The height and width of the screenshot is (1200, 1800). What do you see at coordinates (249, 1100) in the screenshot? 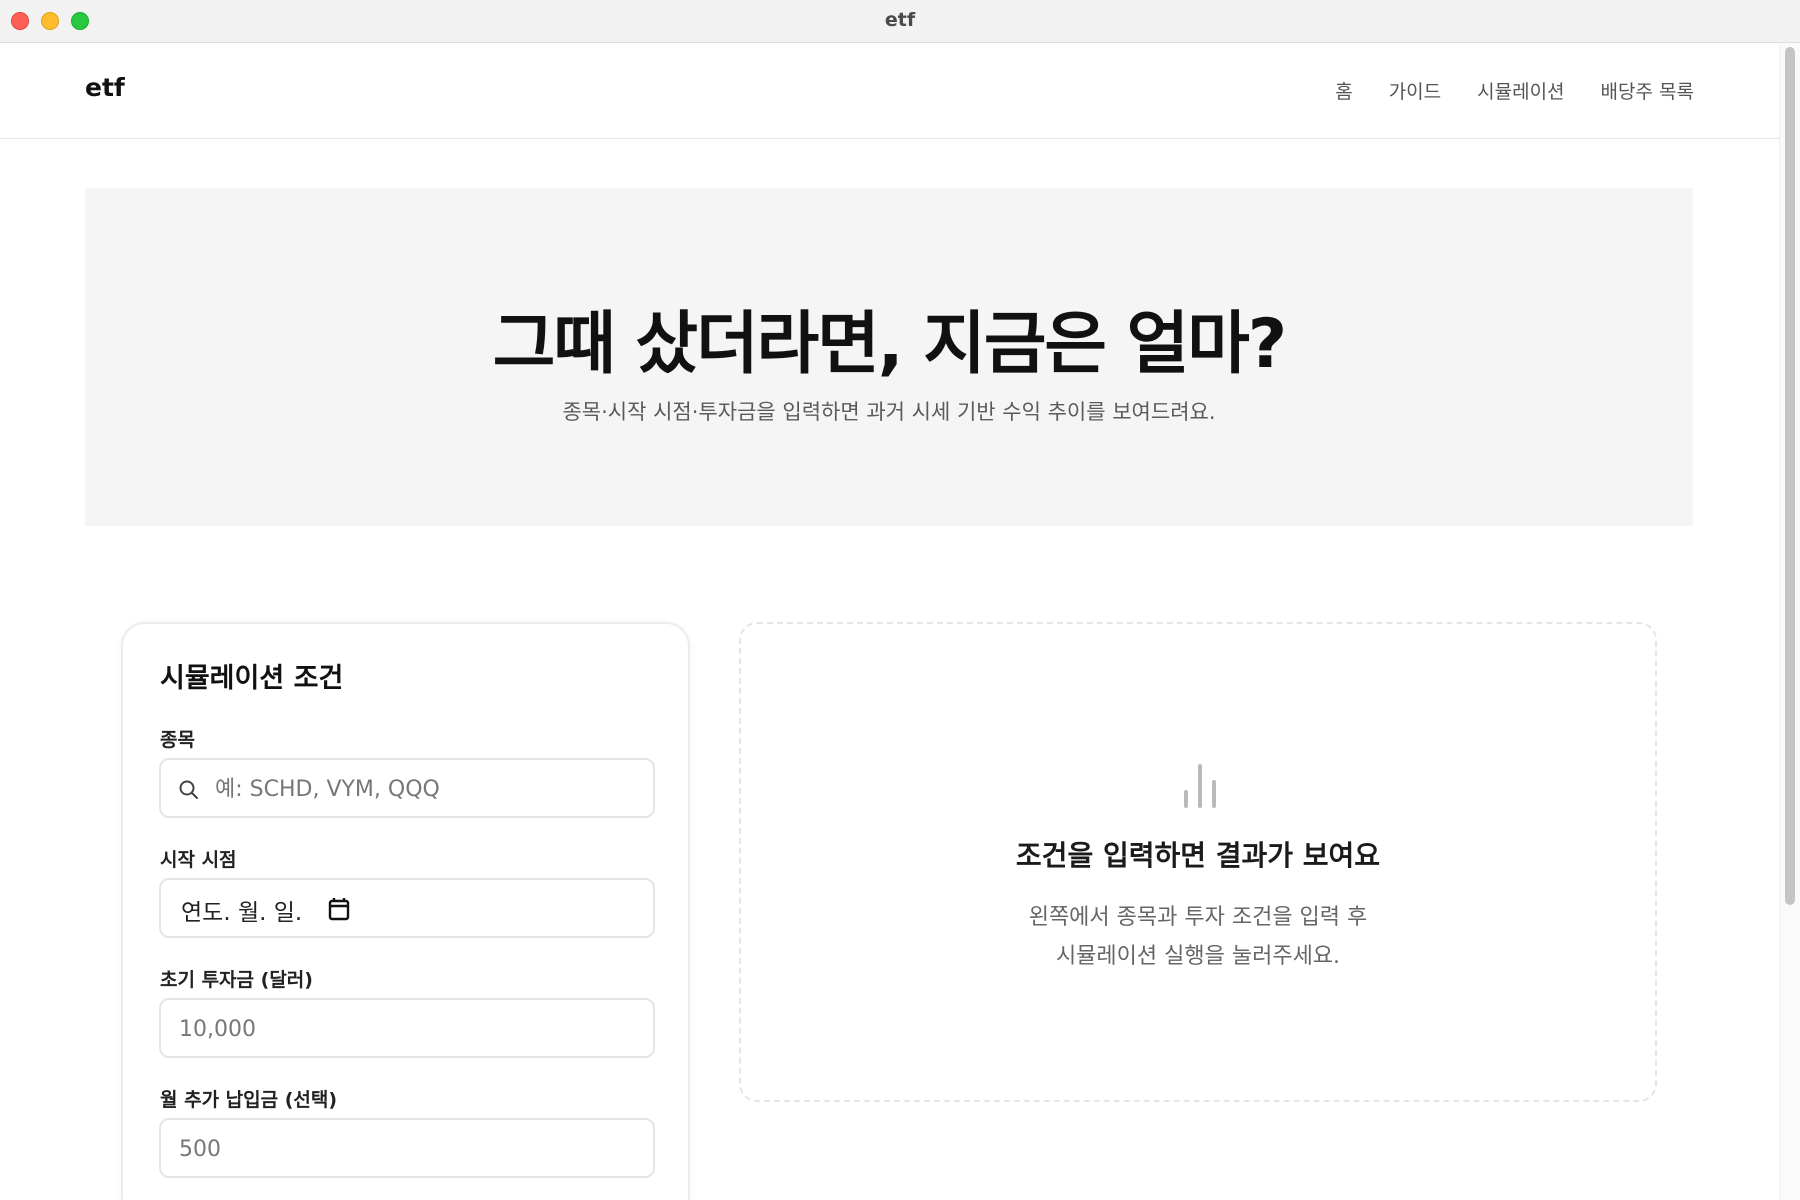
I see `monthly-contribution-label: 월 추가 납입금 (선택)` at bounding box center [249, 1100].